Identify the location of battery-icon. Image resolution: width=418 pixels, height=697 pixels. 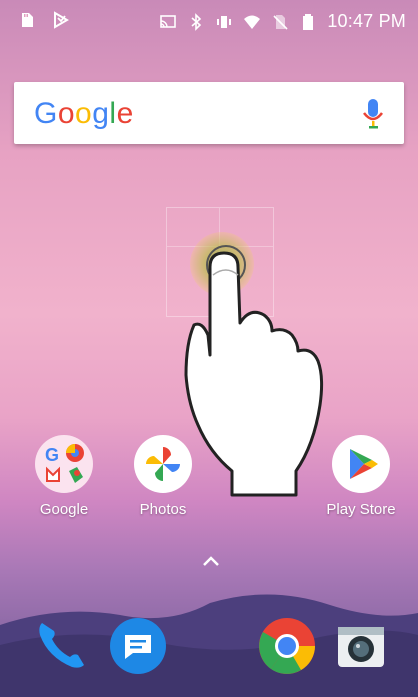
(308, 21).